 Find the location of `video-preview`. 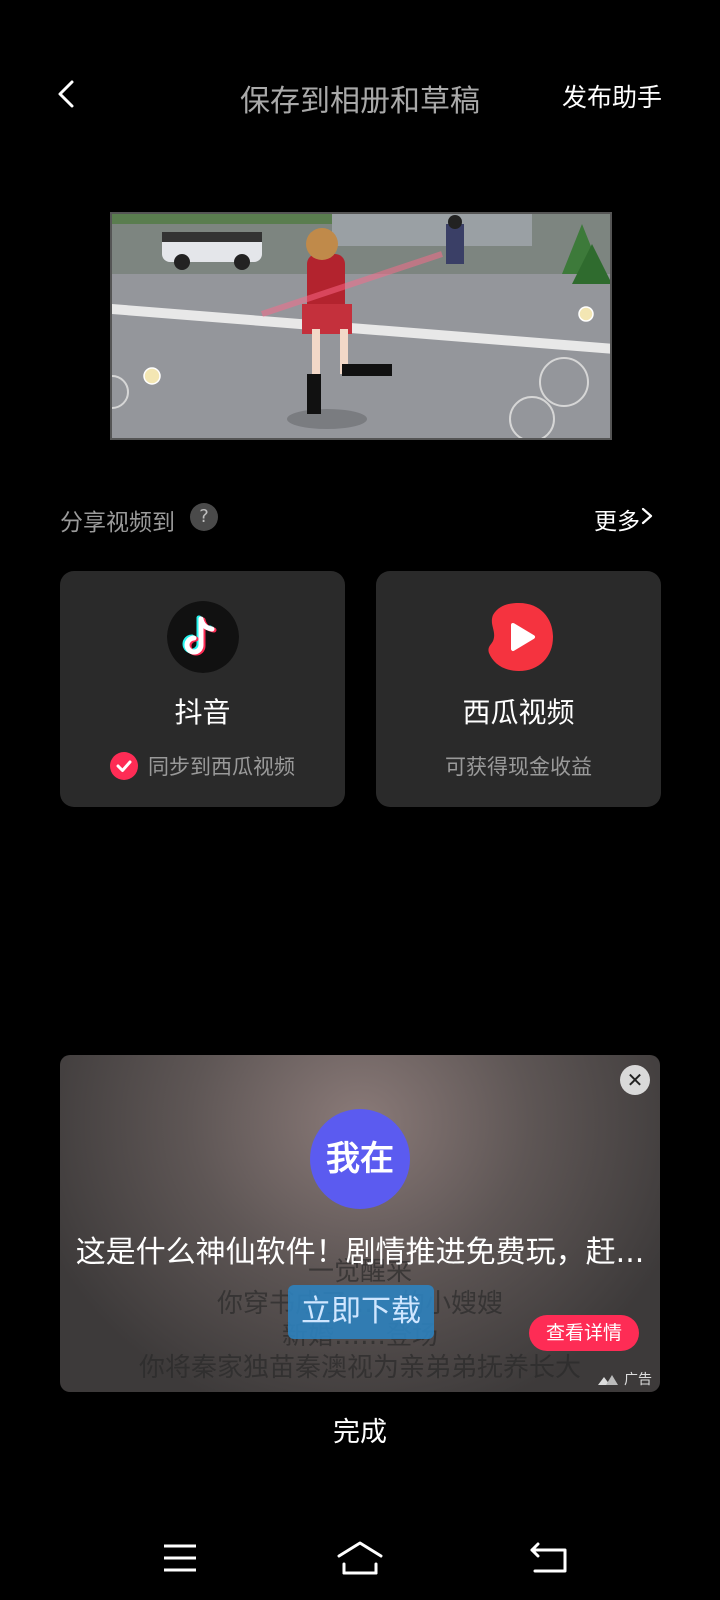

video-preview is located at coordinates (361, 326).